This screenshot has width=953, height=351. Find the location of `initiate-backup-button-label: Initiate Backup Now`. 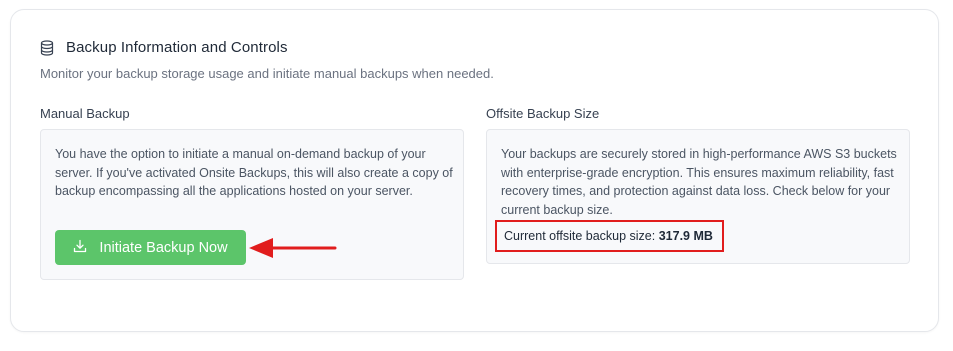

initiate-backup-button-label: Initiate Backup Now is located at coordinates (163, 247).